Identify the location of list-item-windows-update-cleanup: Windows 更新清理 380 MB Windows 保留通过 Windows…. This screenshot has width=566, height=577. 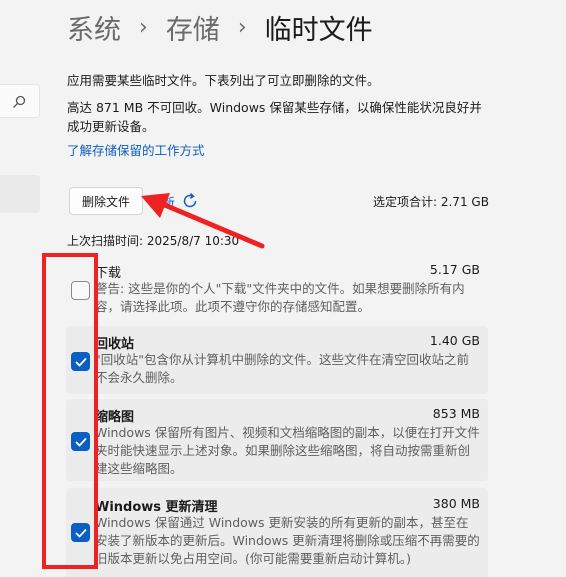
(277, 532).